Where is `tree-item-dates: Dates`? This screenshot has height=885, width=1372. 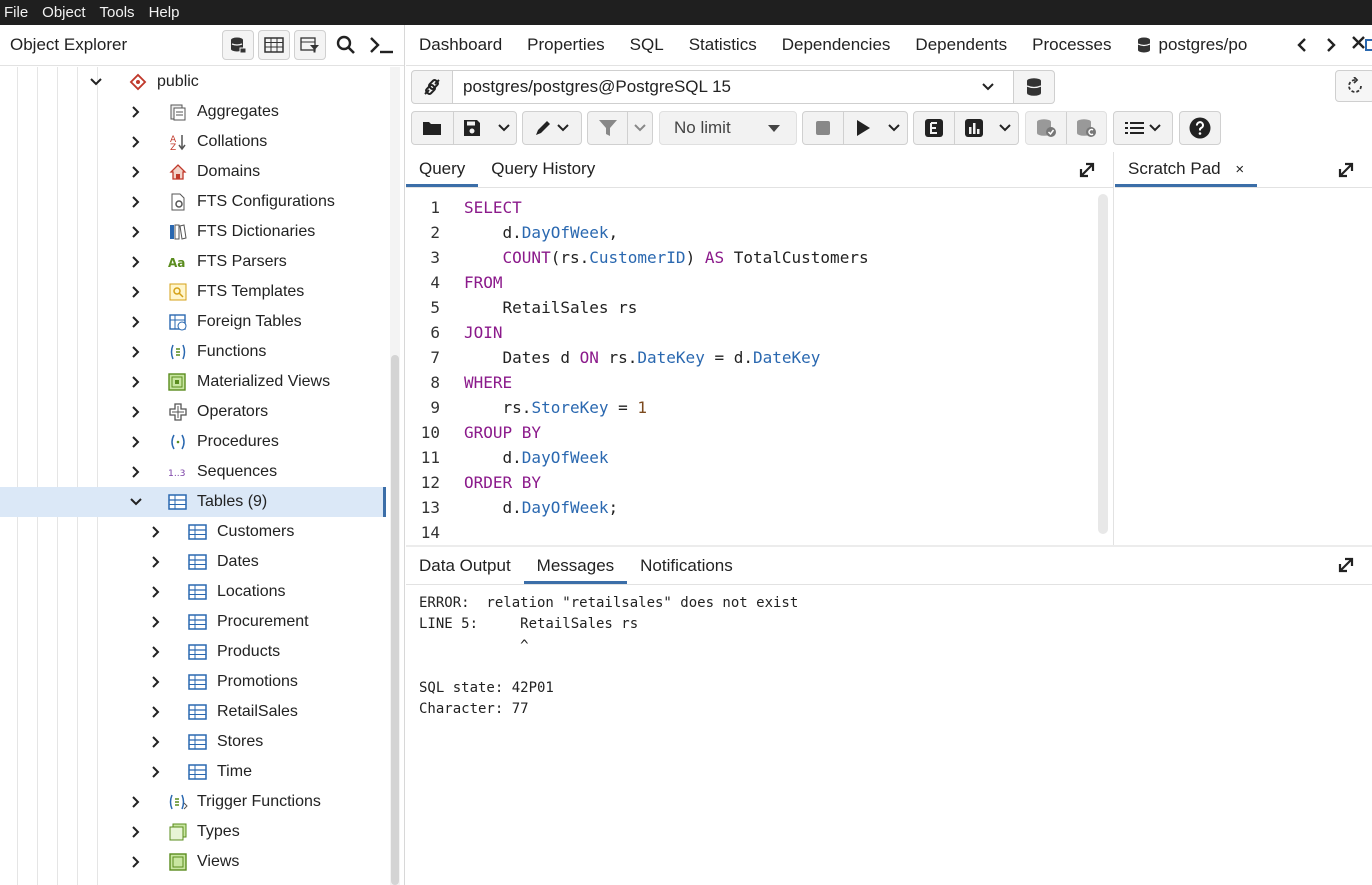 tree-item-dates: Dates is located at coordinates (193, 562).